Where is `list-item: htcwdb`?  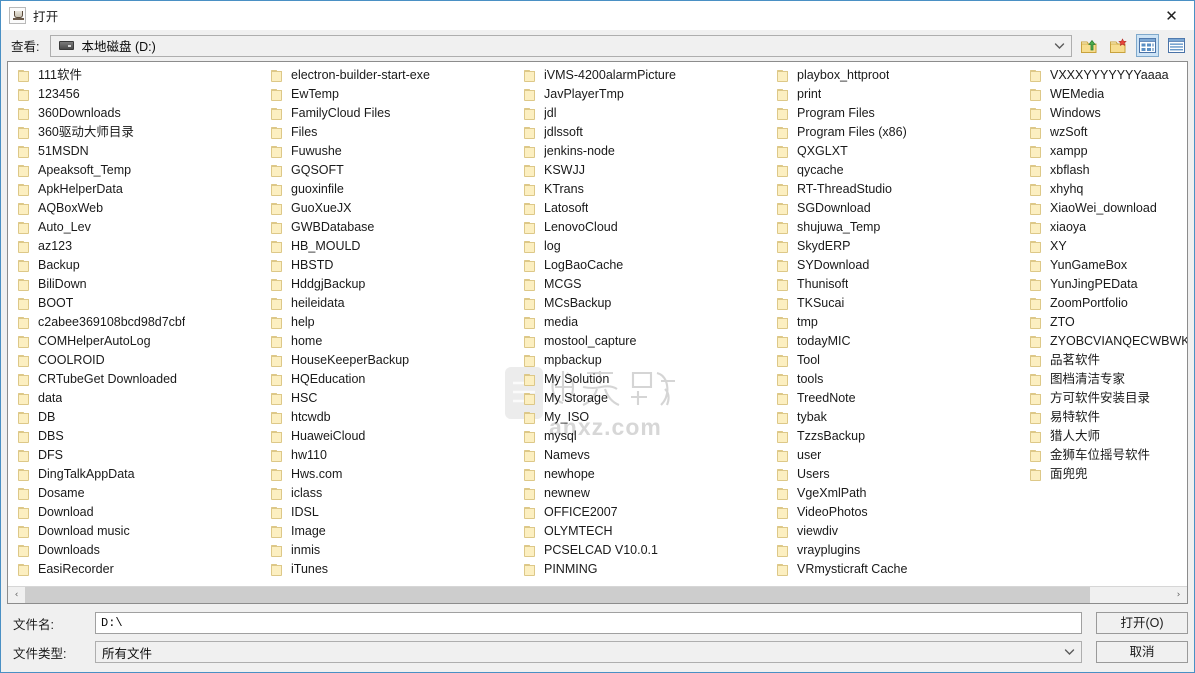
list-item: htcwdb is located at coordinates (392, 417).